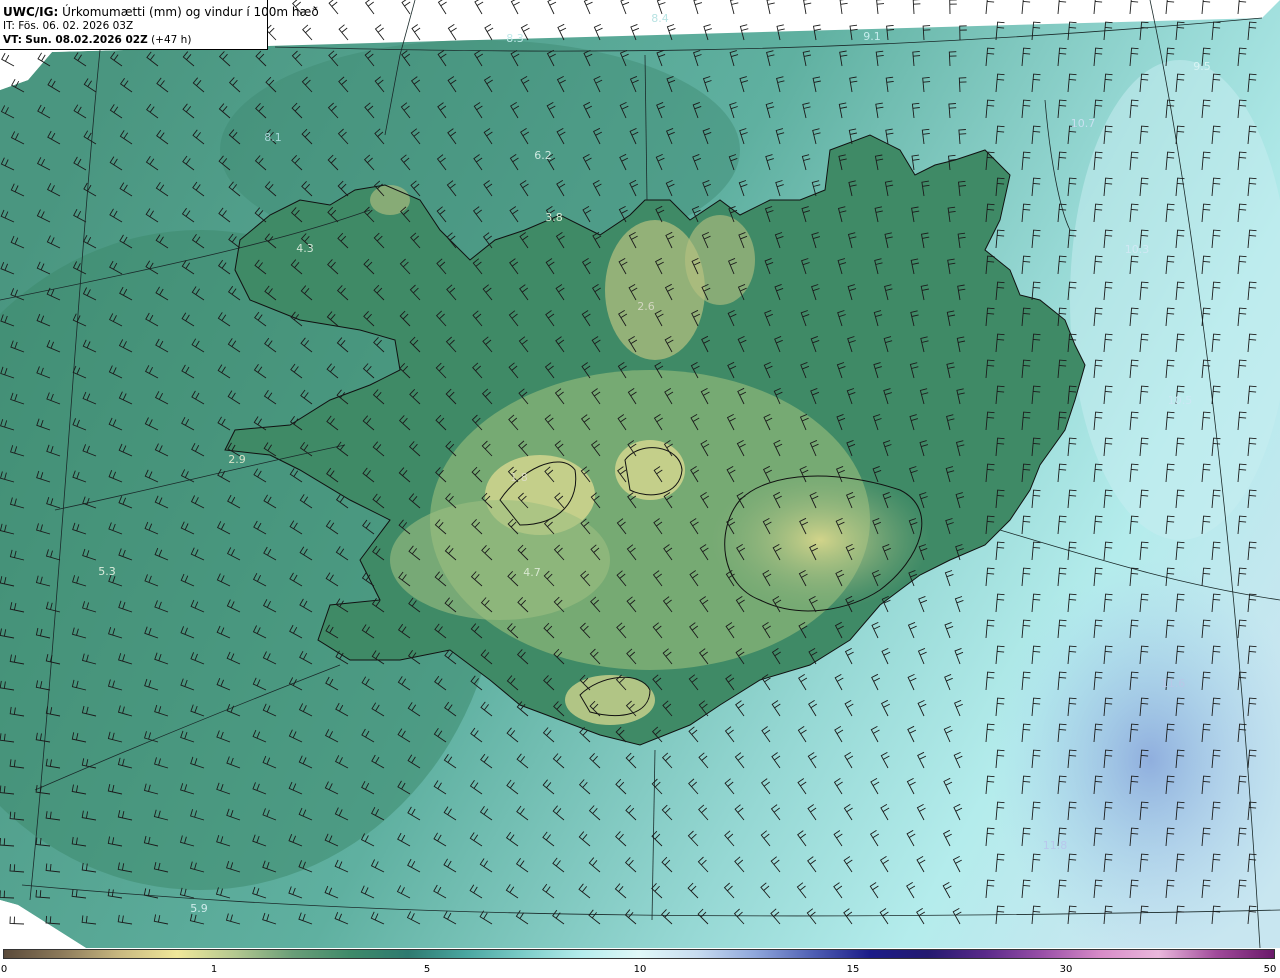 Image resolution: width=1280 pixels, height=978 pixels. What do you see at coordinates (872, 36) in the screenshot?
I see `precip-value-label: 9.1` at bounding box center [872, 36].